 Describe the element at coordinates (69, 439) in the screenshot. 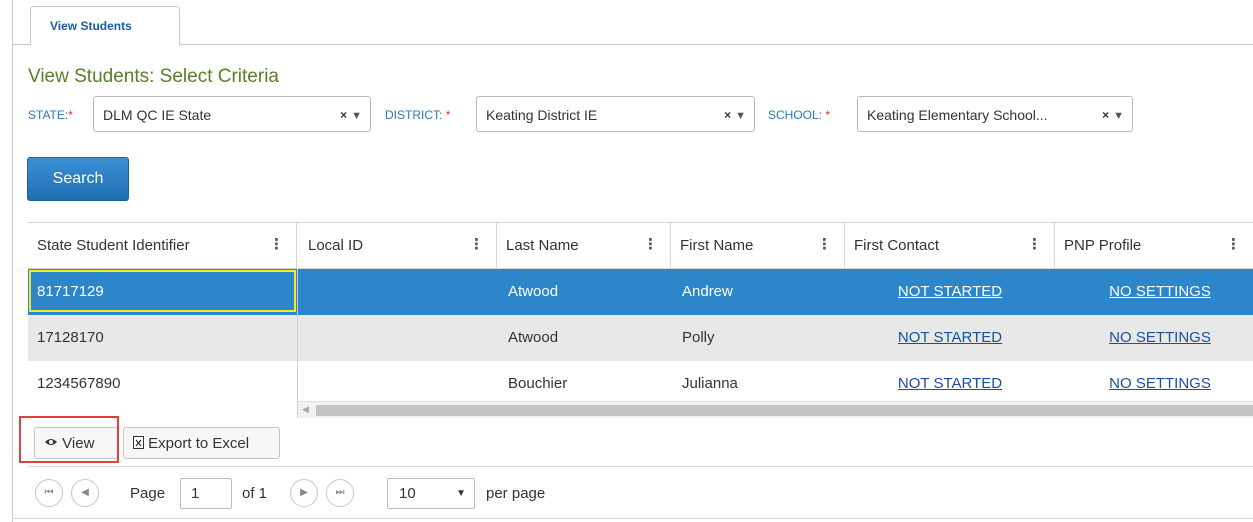

I see `view-button-highlight` at that location.